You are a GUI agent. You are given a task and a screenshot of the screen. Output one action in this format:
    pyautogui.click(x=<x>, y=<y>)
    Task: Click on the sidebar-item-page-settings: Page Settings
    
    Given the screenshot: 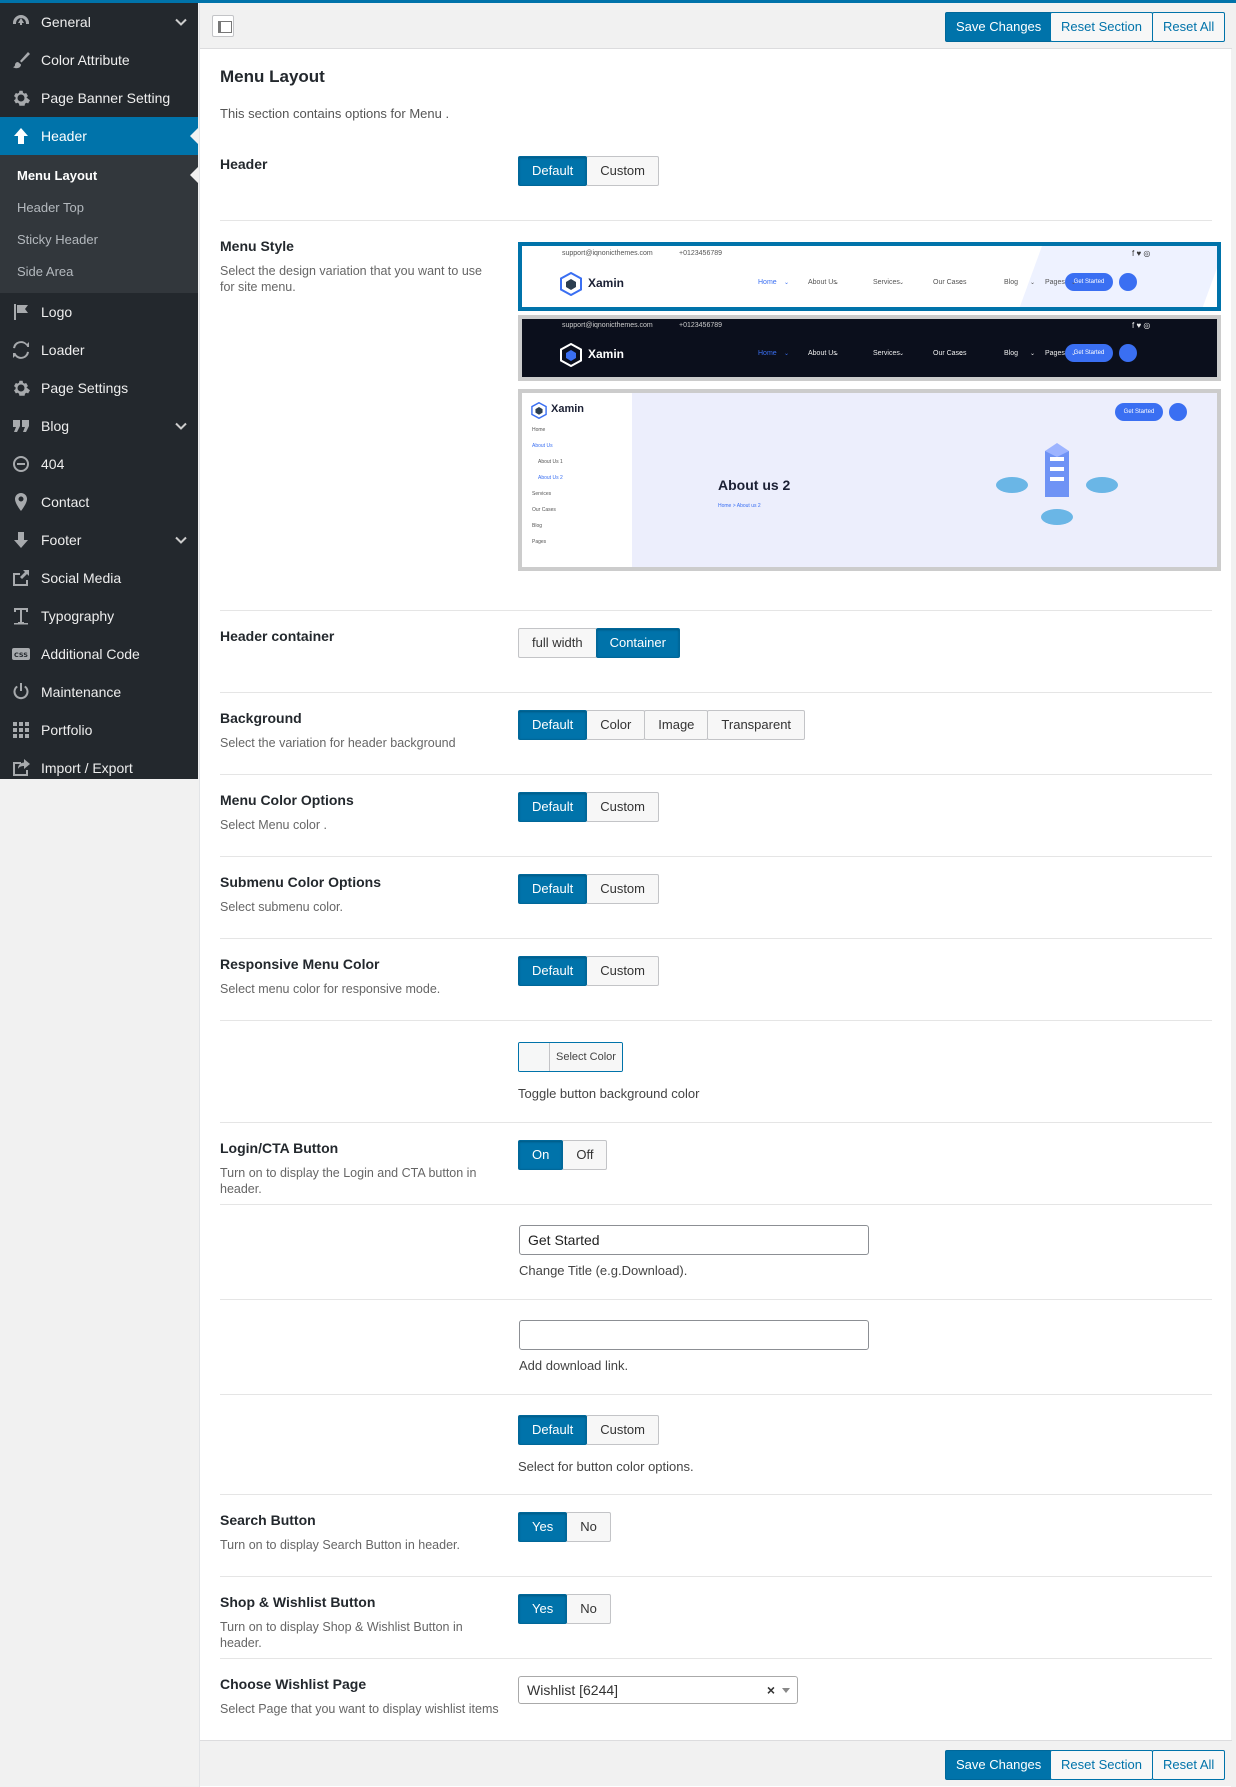 What is the action you would take?
    pyautogui.click(x=99, y=388)
    